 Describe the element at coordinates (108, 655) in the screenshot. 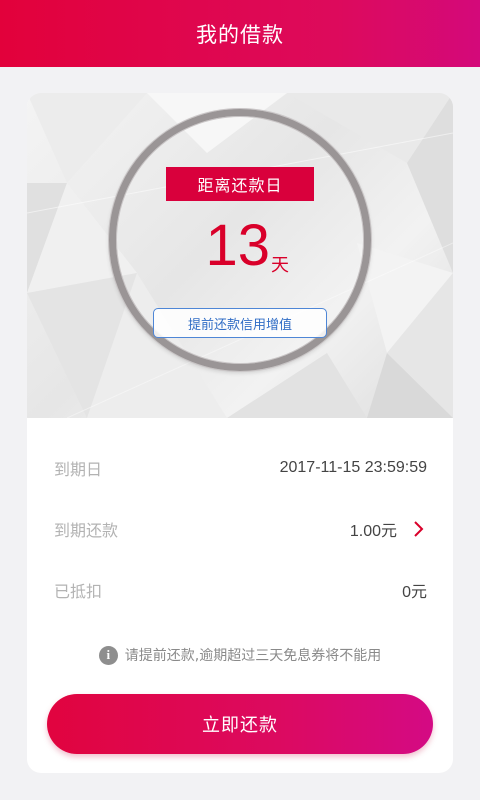

I see `info-icon: i` at that location.